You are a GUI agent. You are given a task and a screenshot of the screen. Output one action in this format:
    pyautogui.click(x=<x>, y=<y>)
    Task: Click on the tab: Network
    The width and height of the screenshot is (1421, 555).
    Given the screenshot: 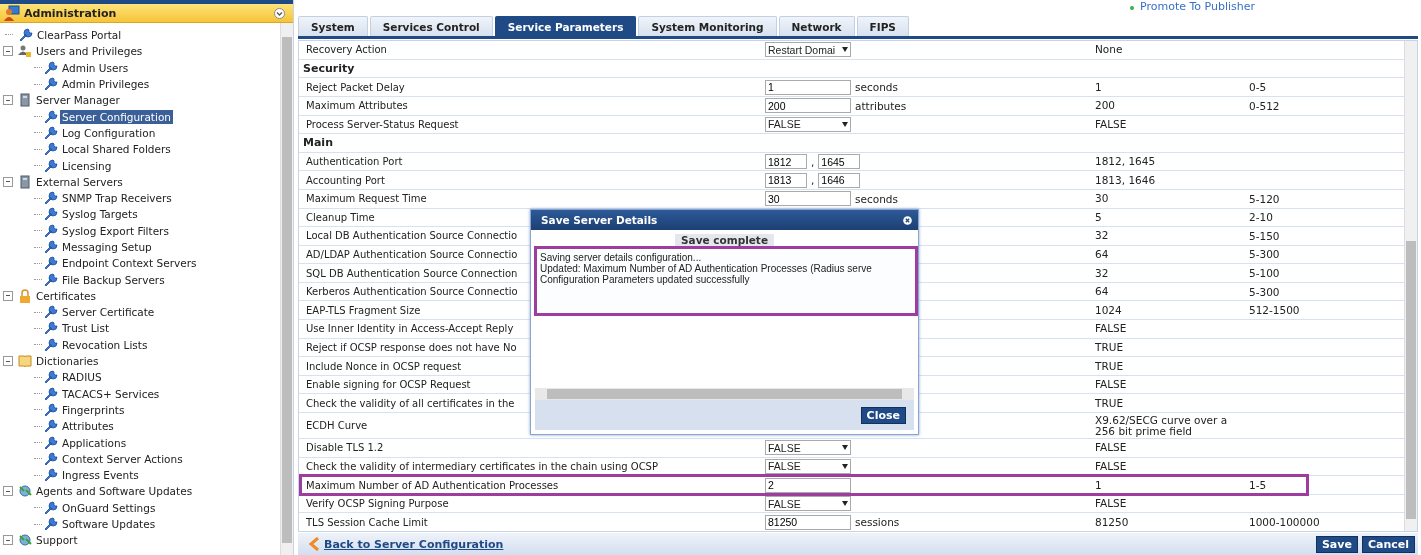 What is the action you would take?
    pyautogui.click(x=816, y=26)
    